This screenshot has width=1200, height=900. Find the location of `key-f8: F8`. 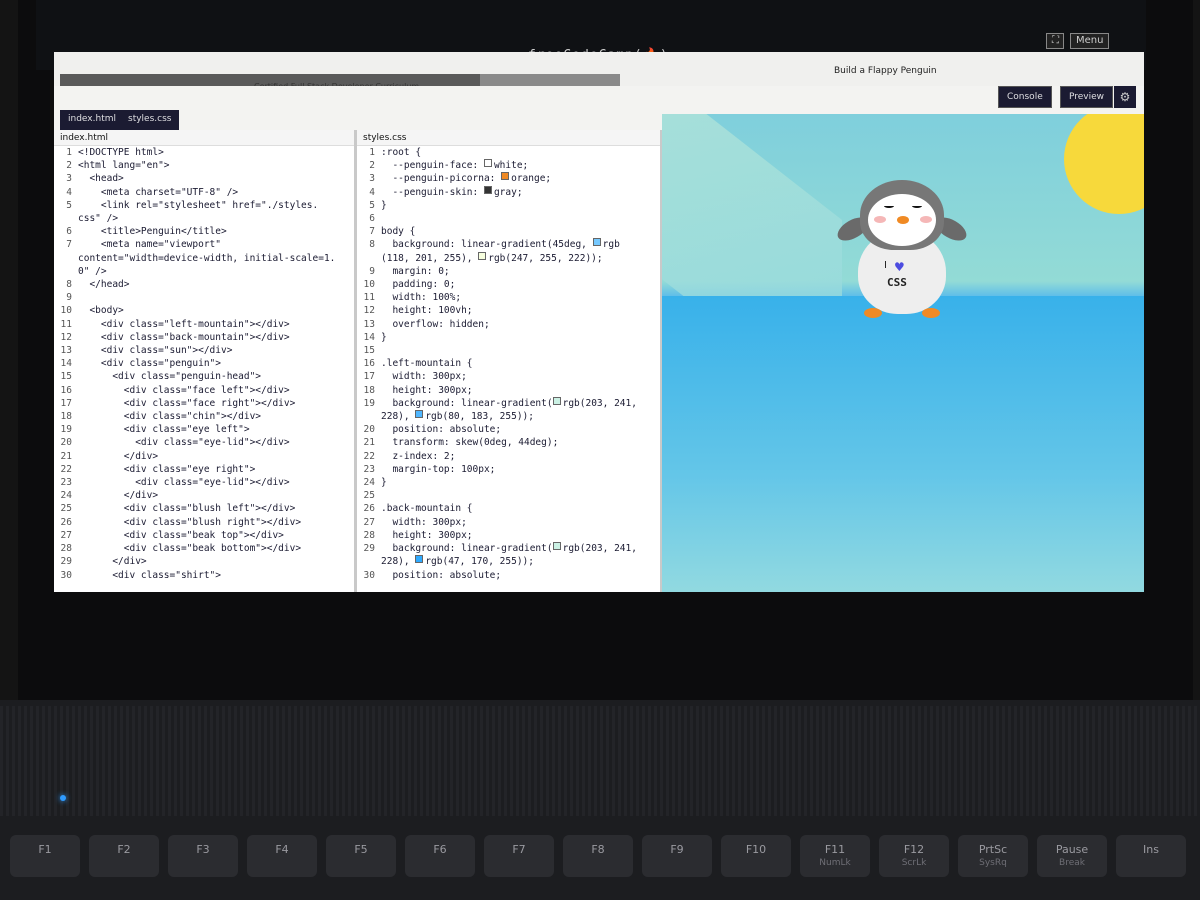

key-f8: F8 is located at coordinates (598, 856).